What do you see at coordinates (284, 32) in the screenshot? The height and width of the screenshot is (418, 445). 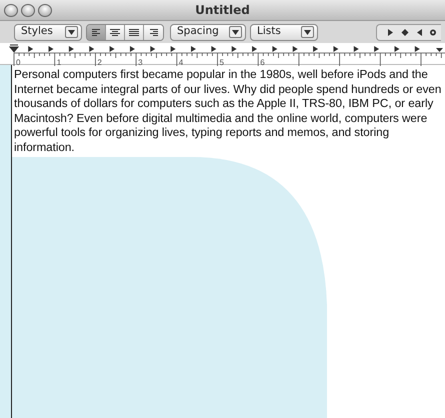 I see `popup-button: Lists` at bounding box center [284, 32].